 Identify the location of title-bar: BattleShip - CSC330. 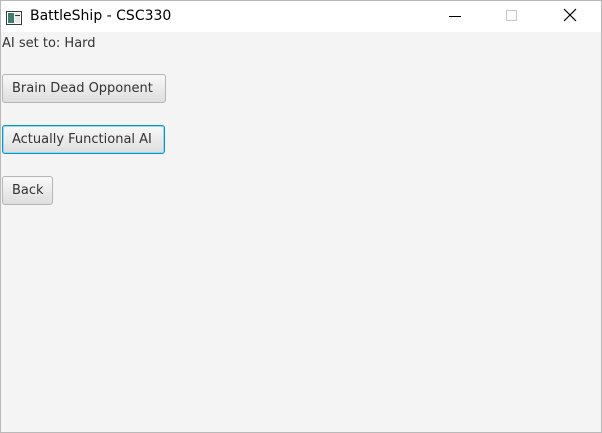
(301, 16).